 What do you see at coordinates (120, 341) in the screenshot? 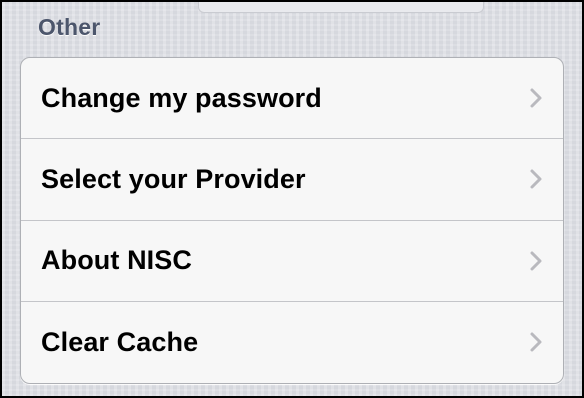
I see `row-label: Clear Cache` at bounding box center [120, 341].